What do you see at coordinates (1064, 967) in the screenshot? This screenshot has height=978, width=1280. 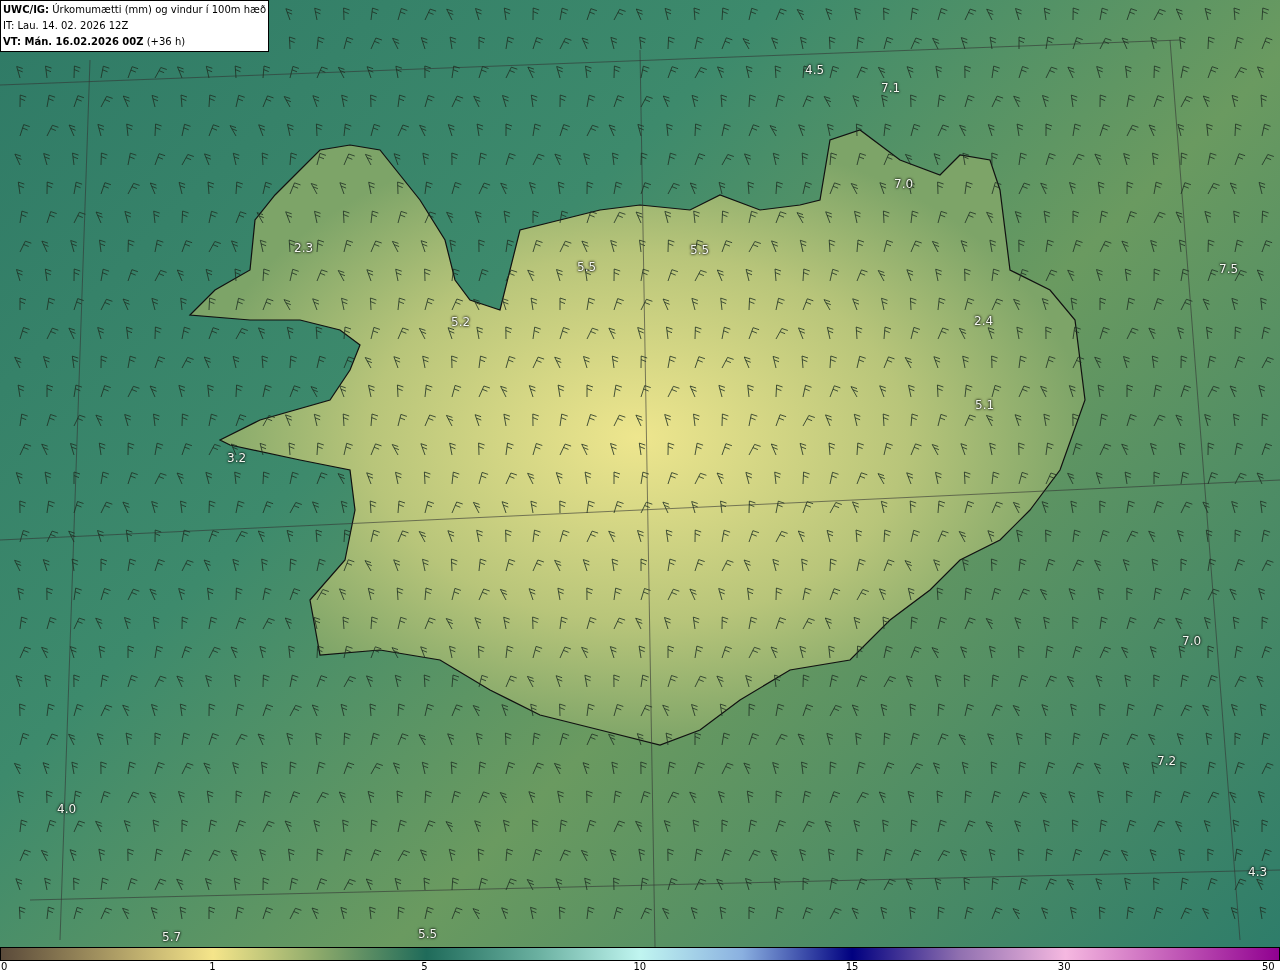 I see `colorbar-tick-label: 30` at bounding box center [1064, 967].